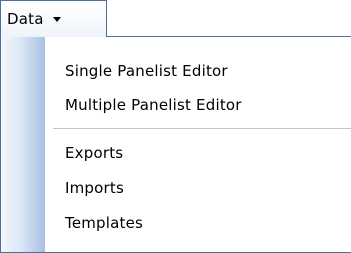 This screenshot has width=351, height=253. Describe the element at coordinates (146, 71) in the screenshot. I see `menu-item-label: Single Panelist Editor` at that location.